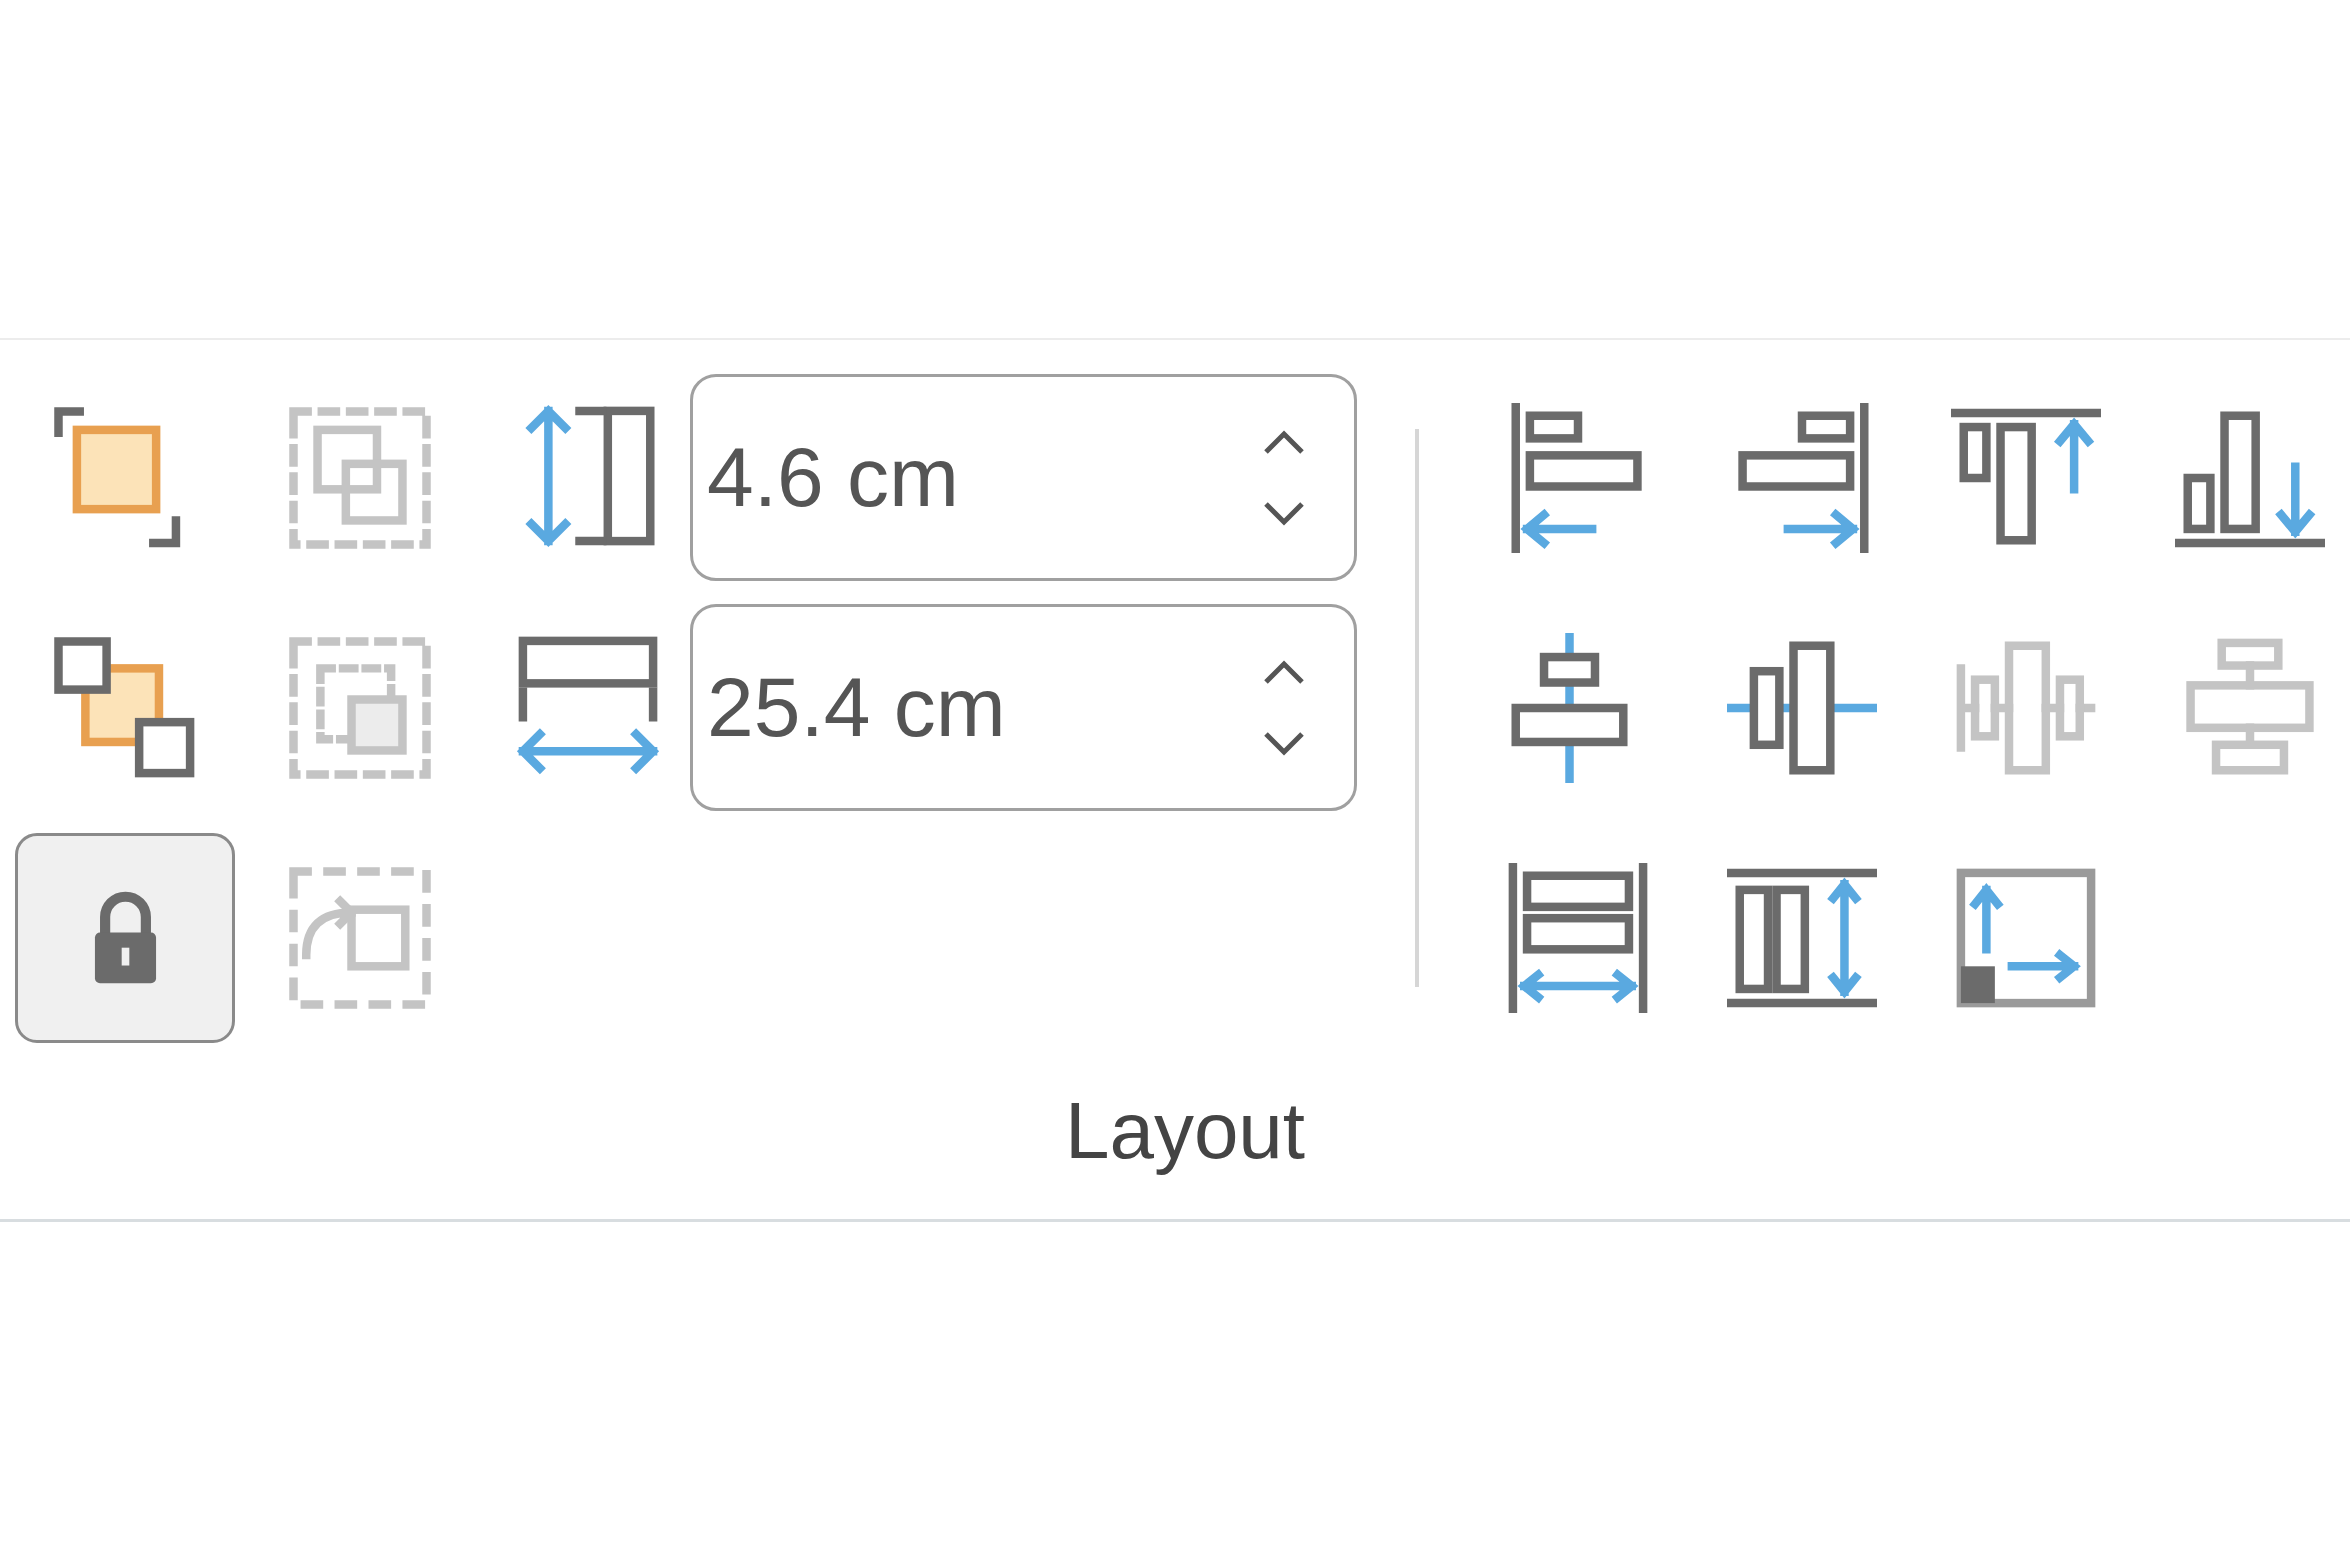 The height and width of the screenshot is (1567, 2350). I want to click on lock-button, so click(125, 937).